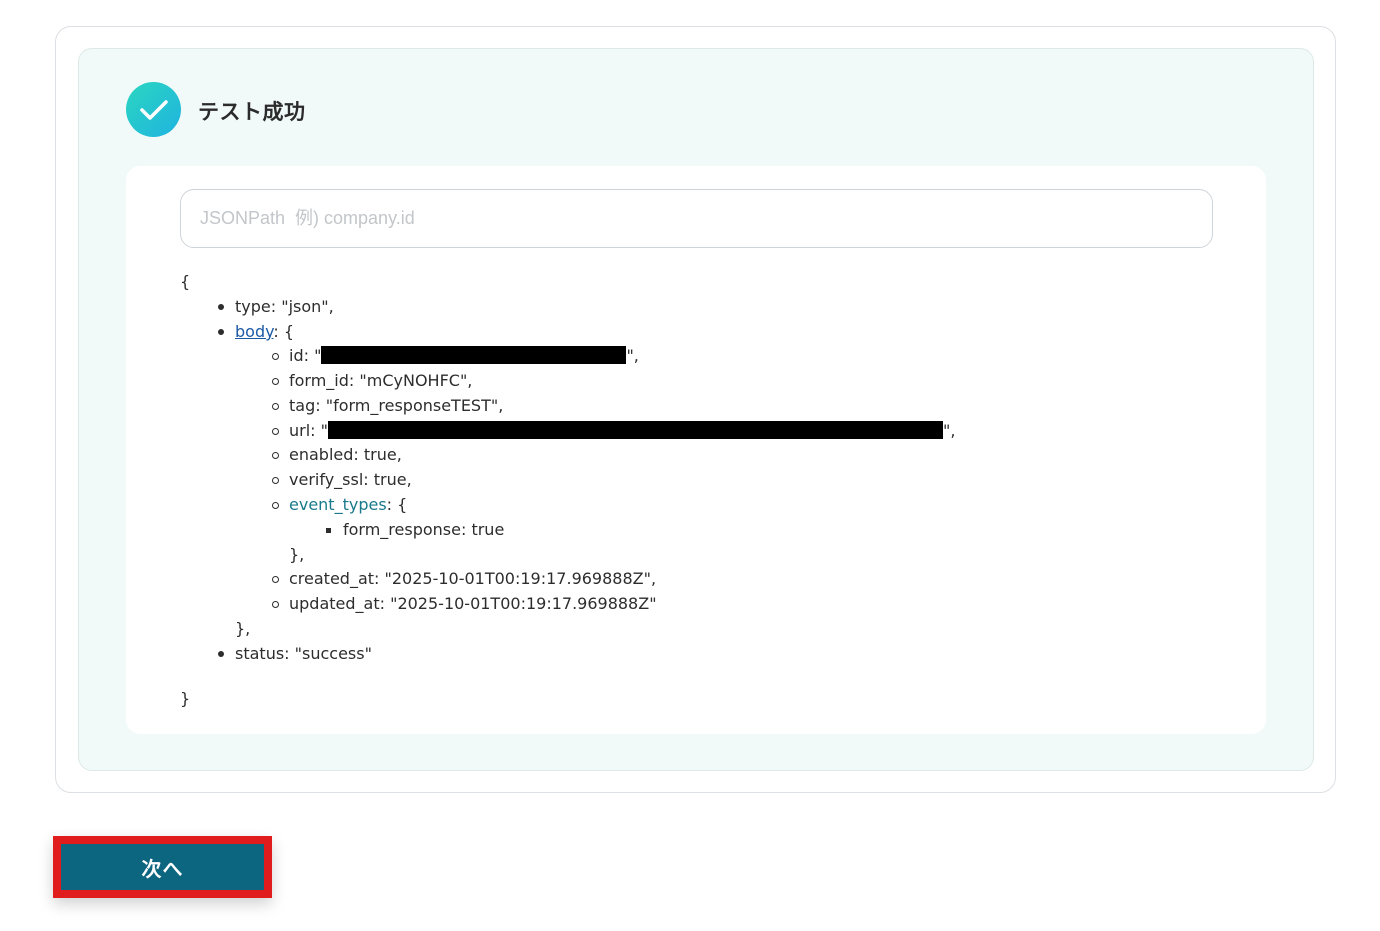  I want to click on json-url-line: url: " ",, so click(622, 431).